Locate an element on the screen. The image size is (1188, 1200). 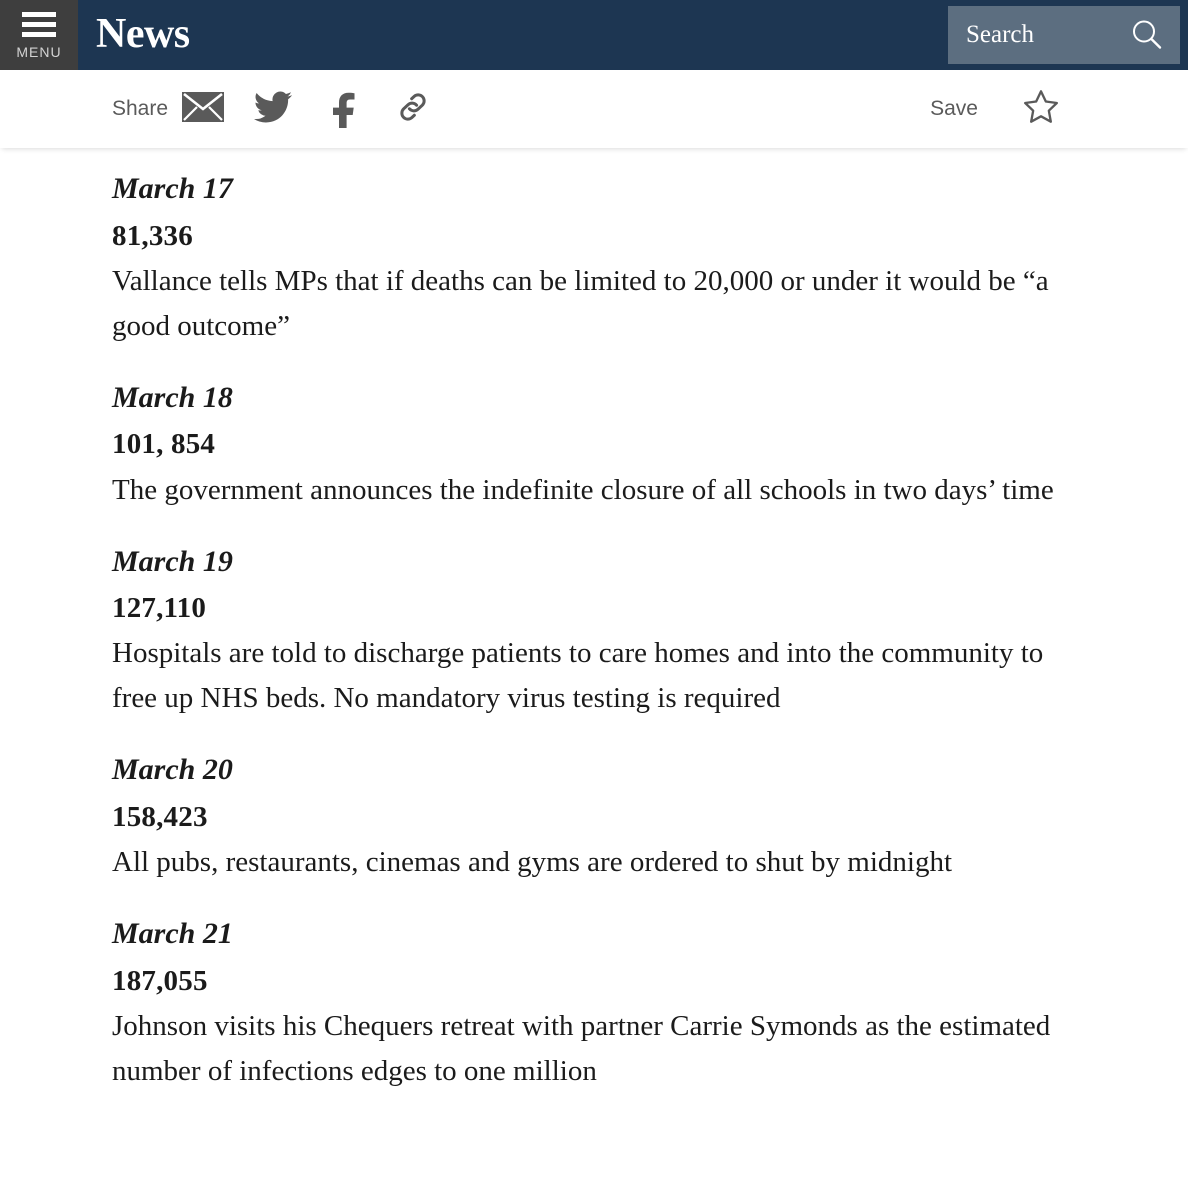
hamburger-icon is located at coordinates (39, 24).